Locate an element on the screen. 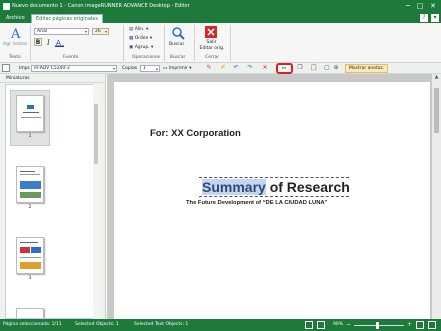 Image resolution: width=441 pixels, height=331 pixels. annotation-icon: ✐ is located at coordinates (223, 68).